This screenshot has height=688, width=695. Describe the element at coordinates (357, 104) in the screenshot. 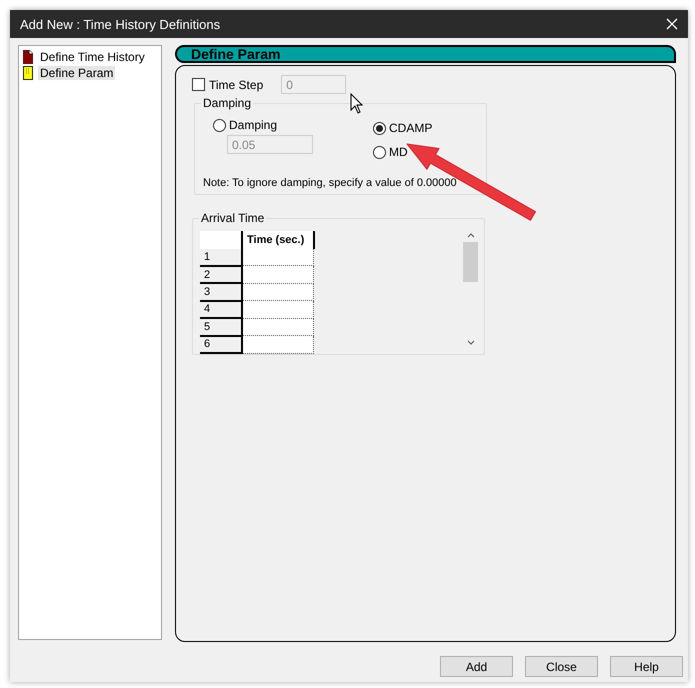

I see `cursor-icon` at that location.